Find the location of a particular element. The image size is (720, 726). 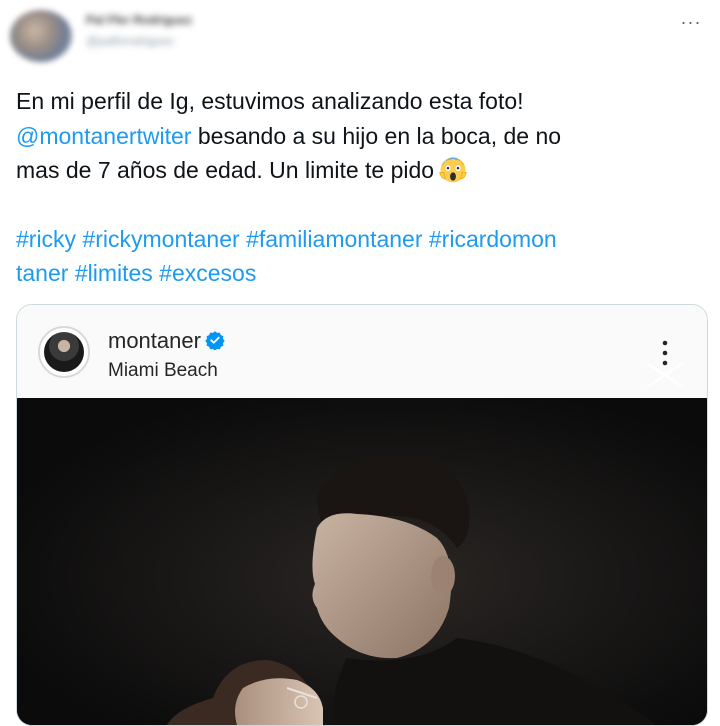

ig-avatar-image is located at coordinates (64, 352).